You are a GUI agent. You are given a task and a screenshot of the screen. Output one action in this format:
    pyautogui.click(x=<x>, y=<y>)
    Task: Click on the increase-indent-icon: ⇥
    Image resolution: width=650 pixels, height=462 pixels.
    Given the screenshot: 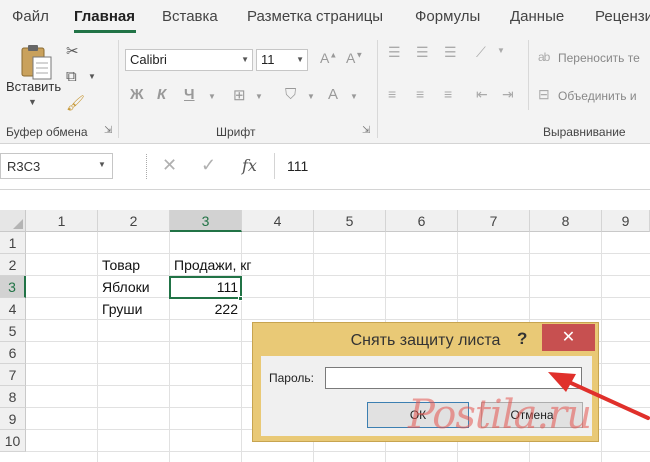 What is the action you would take?
    pyautogui.click(x=508, y=94)
    